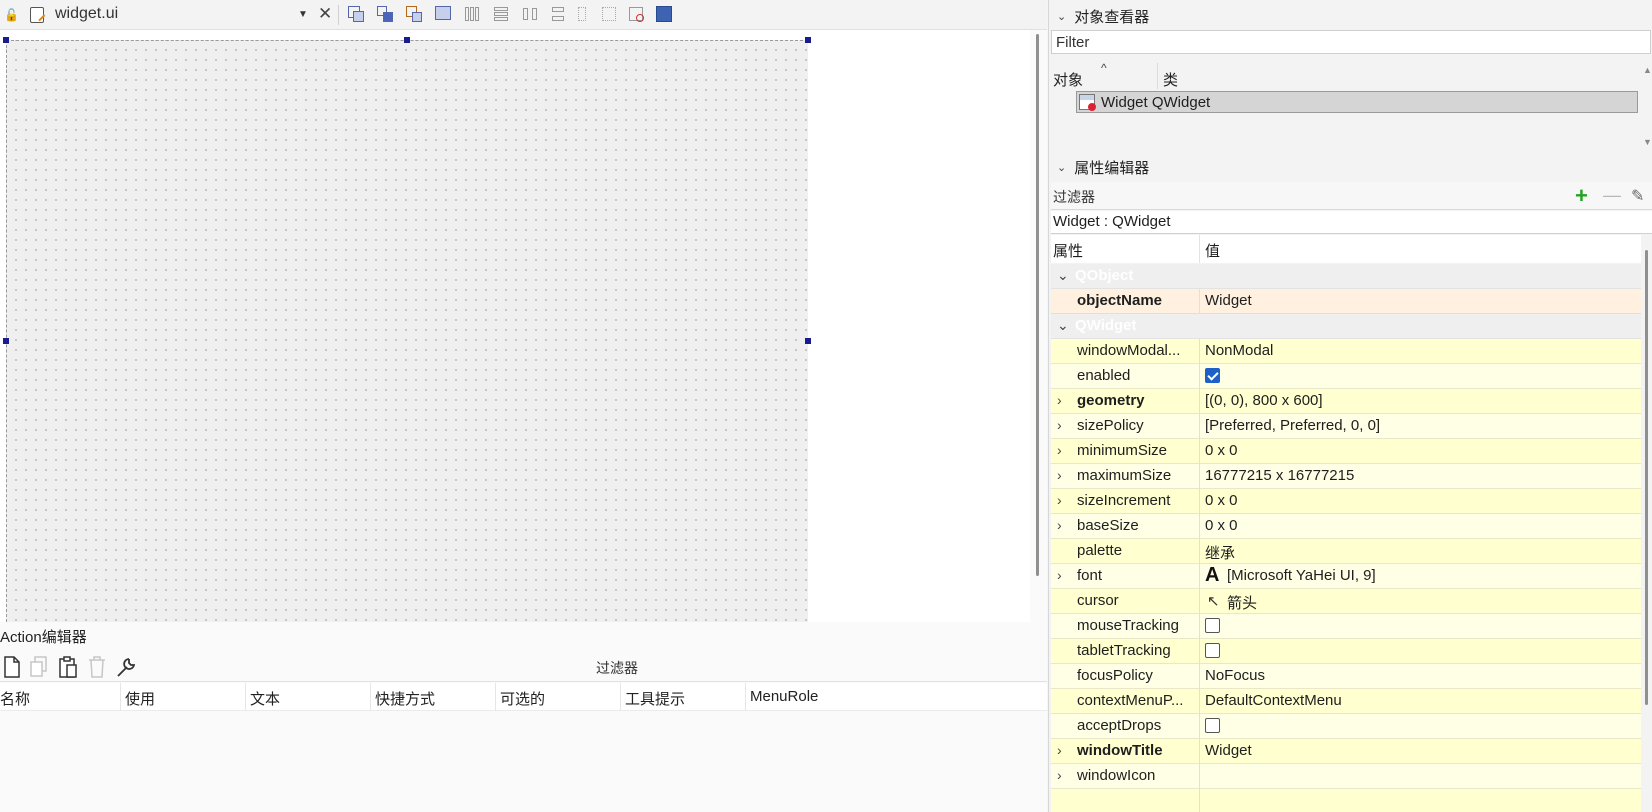 The height and width of the screenshot is (812, 1652). I want to click on property-value: DefaultContextMenu, so click(1273, 700).